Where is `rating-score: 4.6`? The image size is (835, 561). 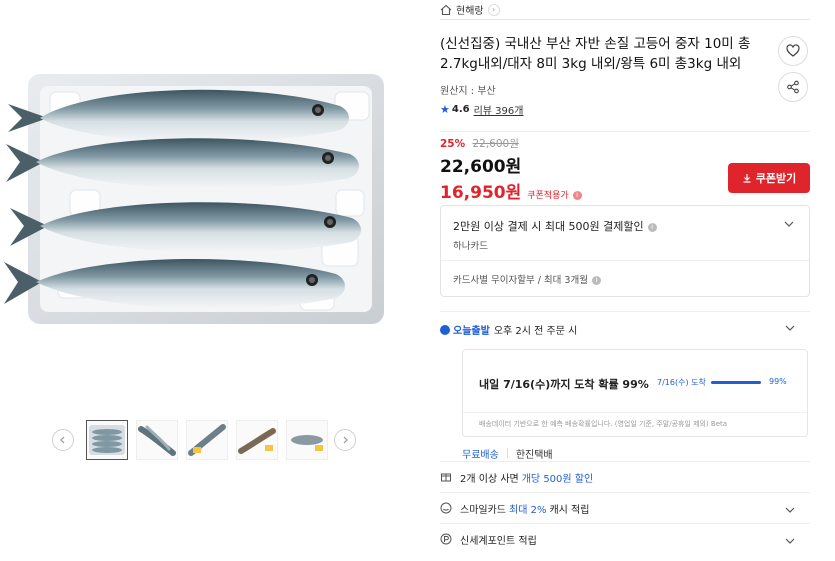 rating-score: 4.6 is located at coordinates (460, 109).